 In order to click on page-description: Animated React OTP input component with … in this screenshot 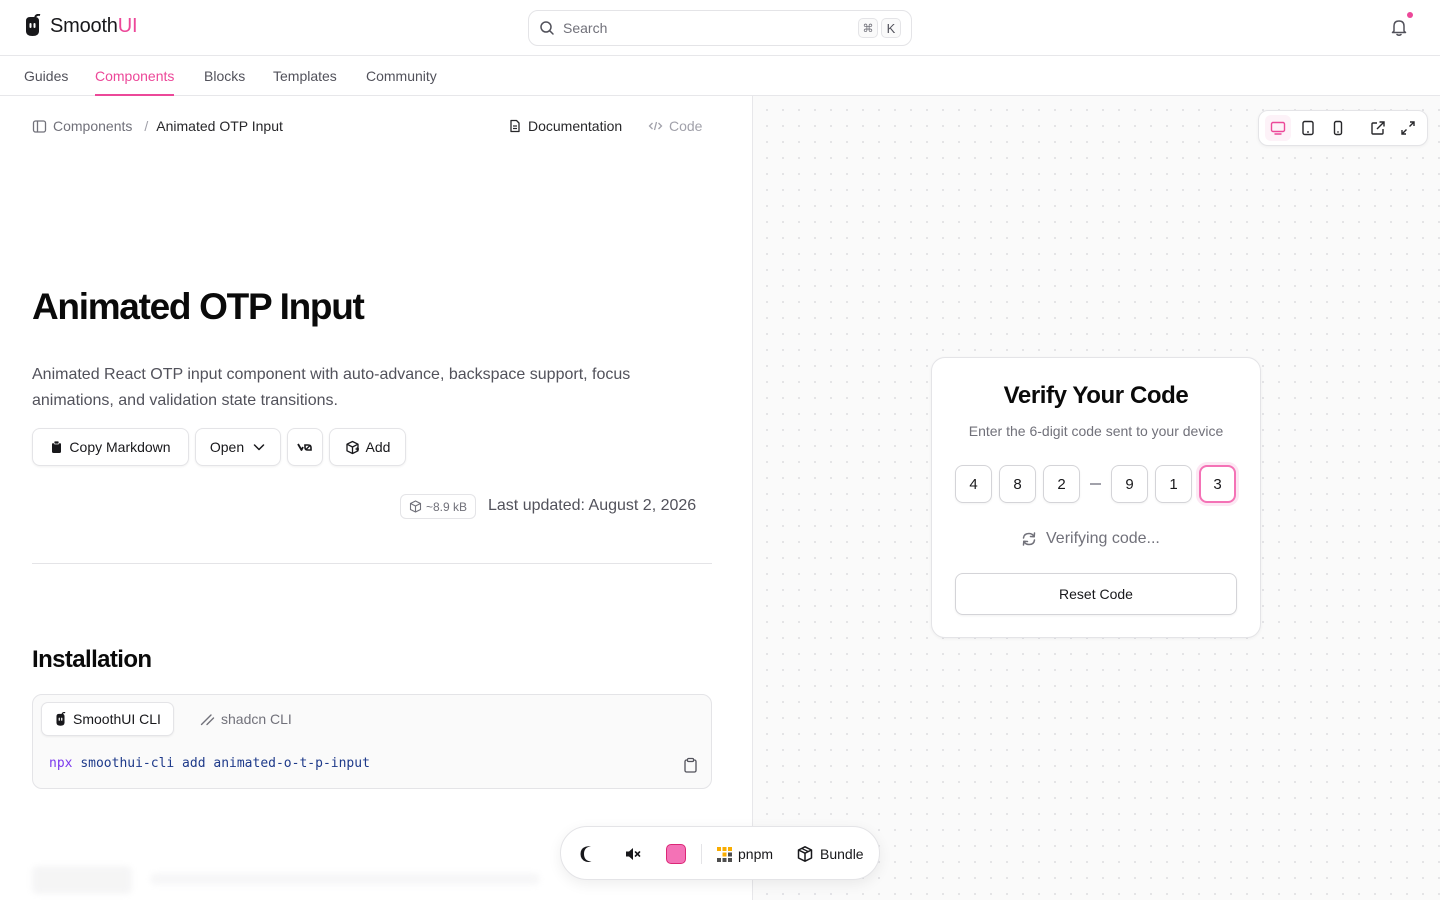, I will do `click(331, 387)`.